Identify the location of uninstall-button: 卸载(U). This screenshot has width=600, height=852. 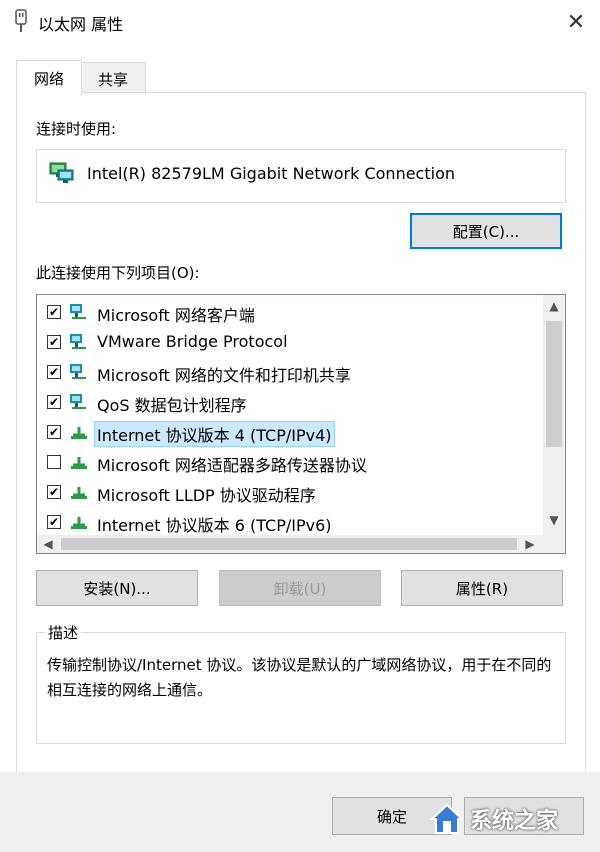
(300, 588).